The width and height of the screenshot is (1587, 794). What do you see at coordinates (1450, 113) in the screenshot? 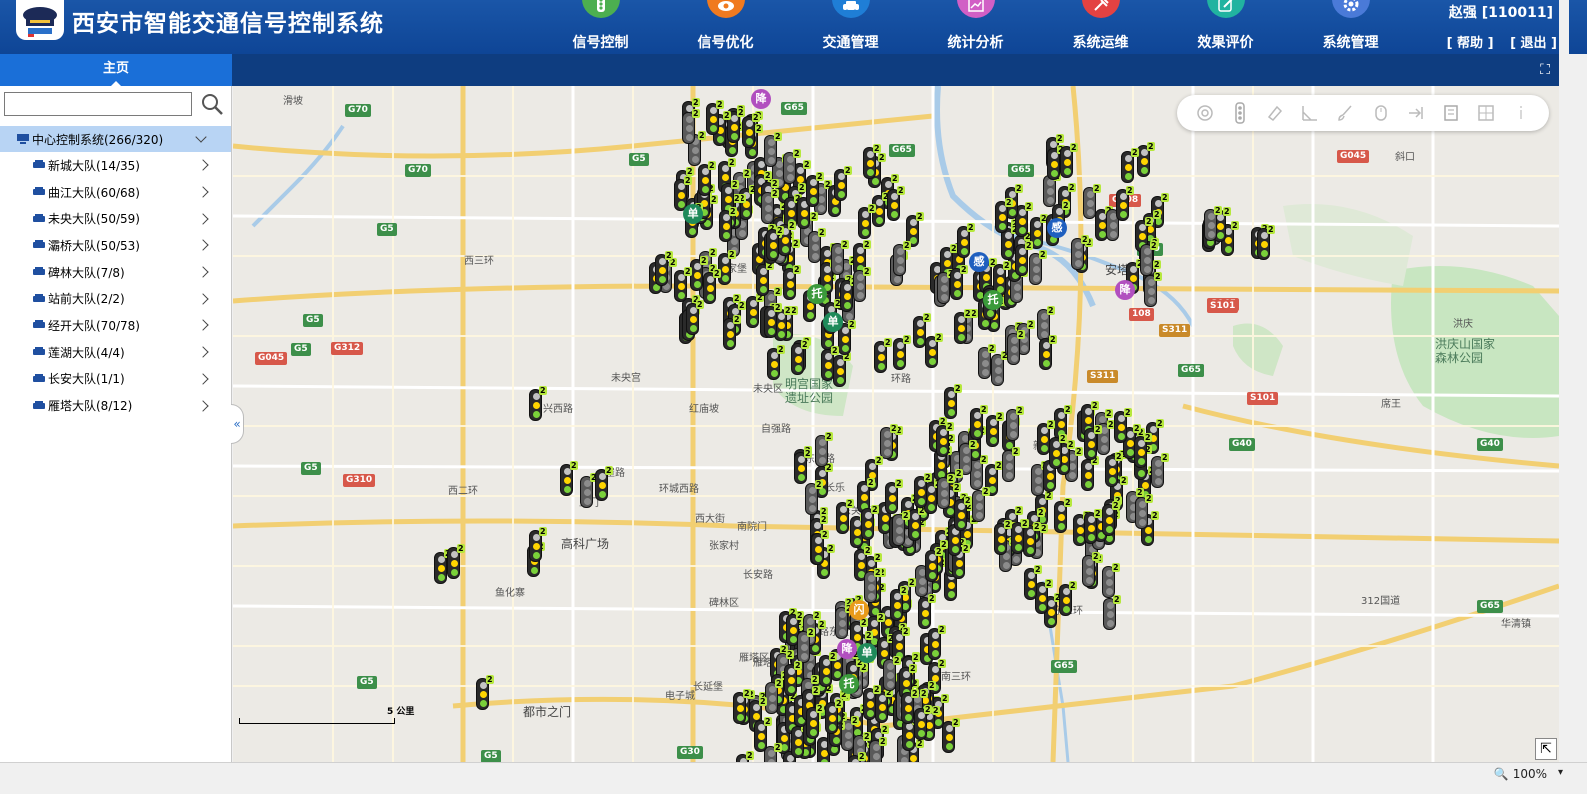
I see `report-icon` at bounding box center [1450, 113].